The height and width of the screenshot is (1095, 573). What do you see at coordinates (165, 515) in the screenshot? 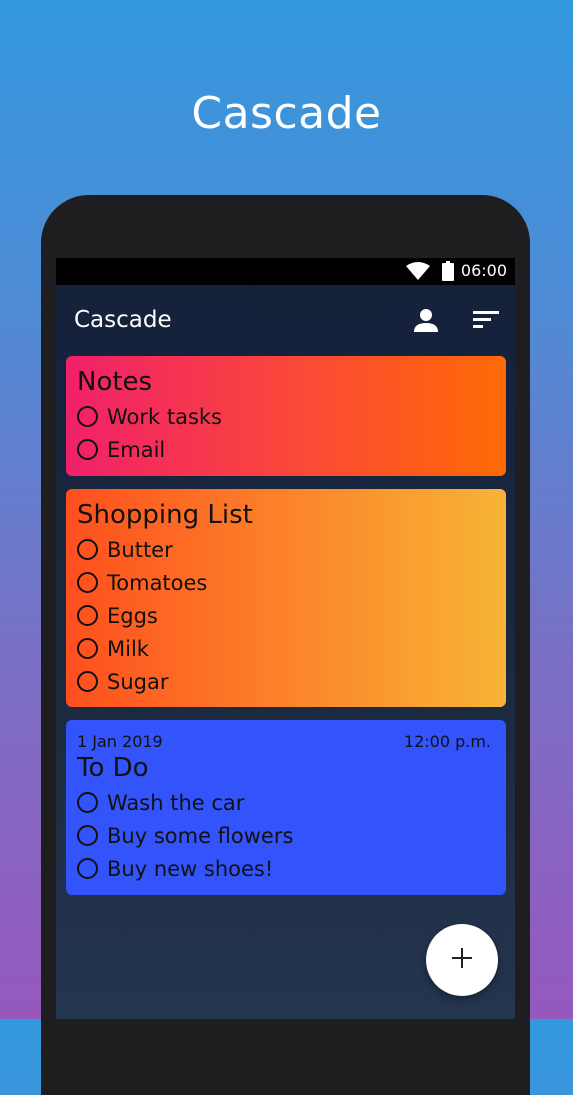
I see `card-title: Shopping List` at bounding box center [165, 515].